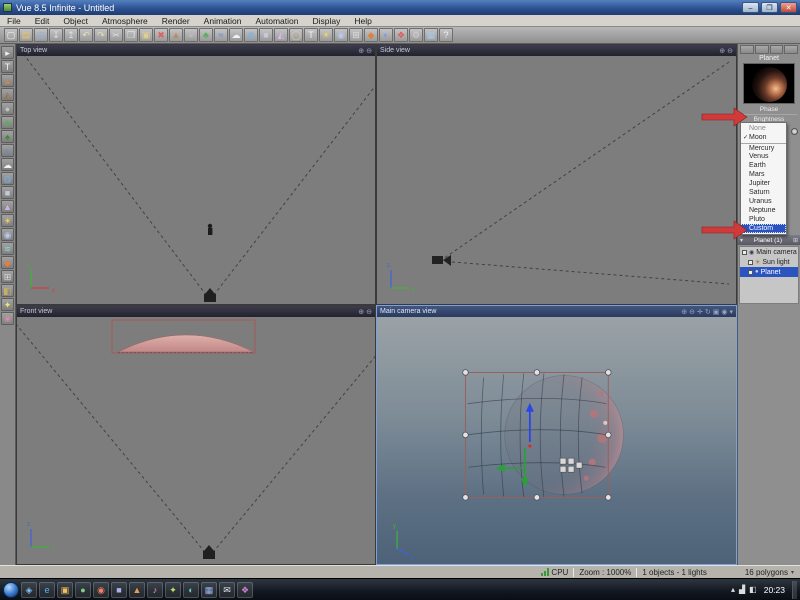  I want to click on dropdown-item-neptune: Neptune, so click(763, 210).